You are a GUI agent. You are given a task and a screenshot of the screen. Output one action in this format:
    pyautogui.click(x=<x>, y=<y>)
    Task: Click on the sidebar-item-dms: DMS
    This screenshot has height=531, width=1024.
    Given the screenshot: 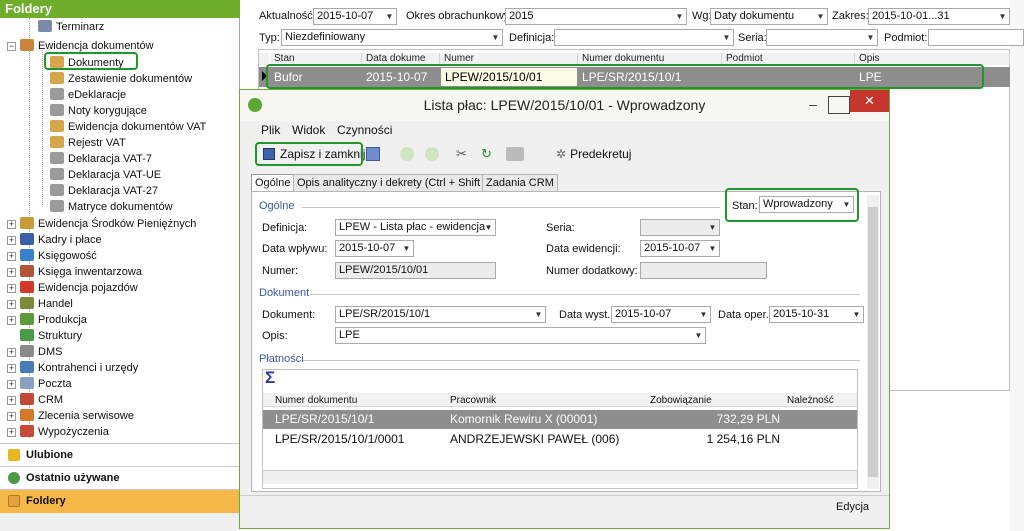 What is the action you would take?
    pyautogui.click(x=41, y=352)
    